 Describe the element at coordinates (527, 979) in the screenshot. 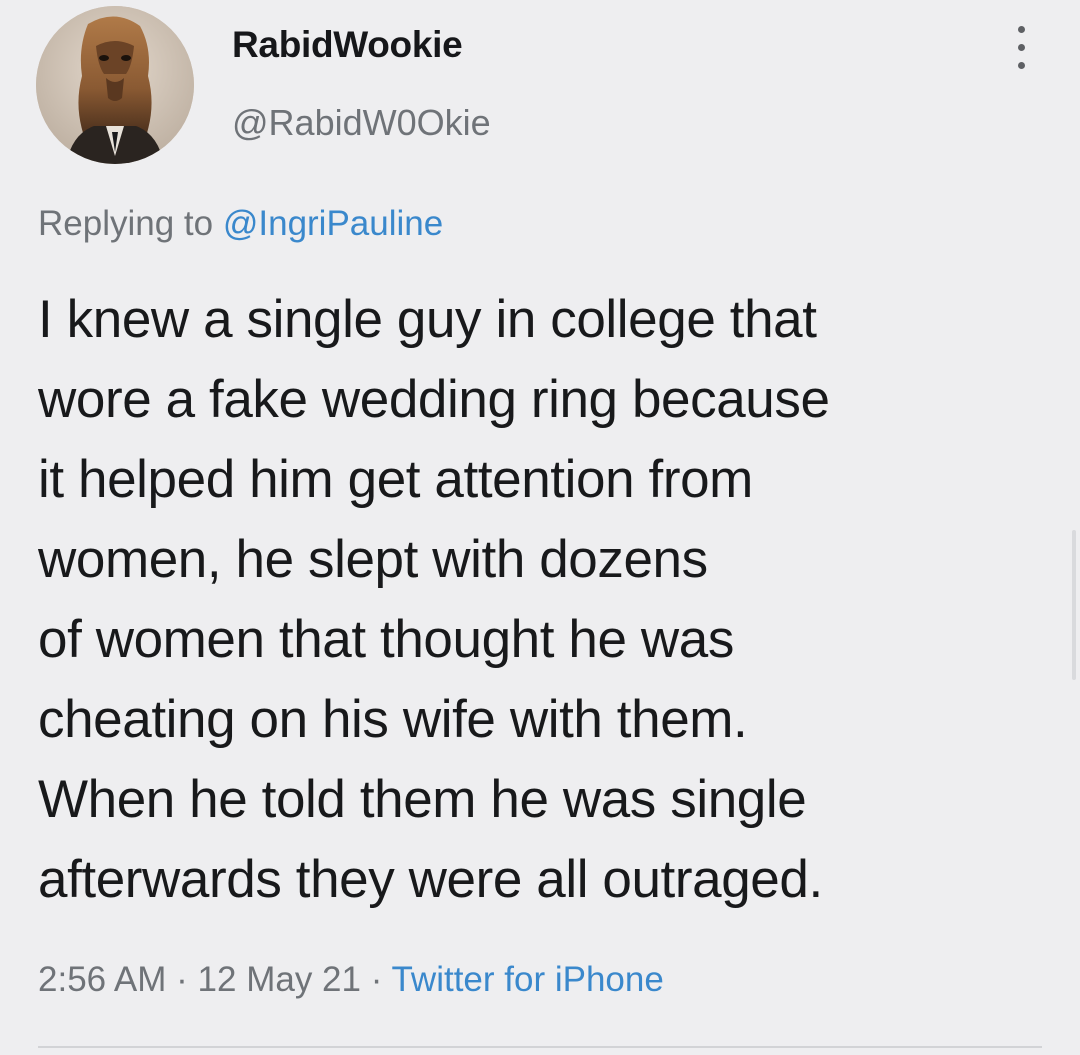

I see `tweet-source-link: Twitter for iPhone` at that location.